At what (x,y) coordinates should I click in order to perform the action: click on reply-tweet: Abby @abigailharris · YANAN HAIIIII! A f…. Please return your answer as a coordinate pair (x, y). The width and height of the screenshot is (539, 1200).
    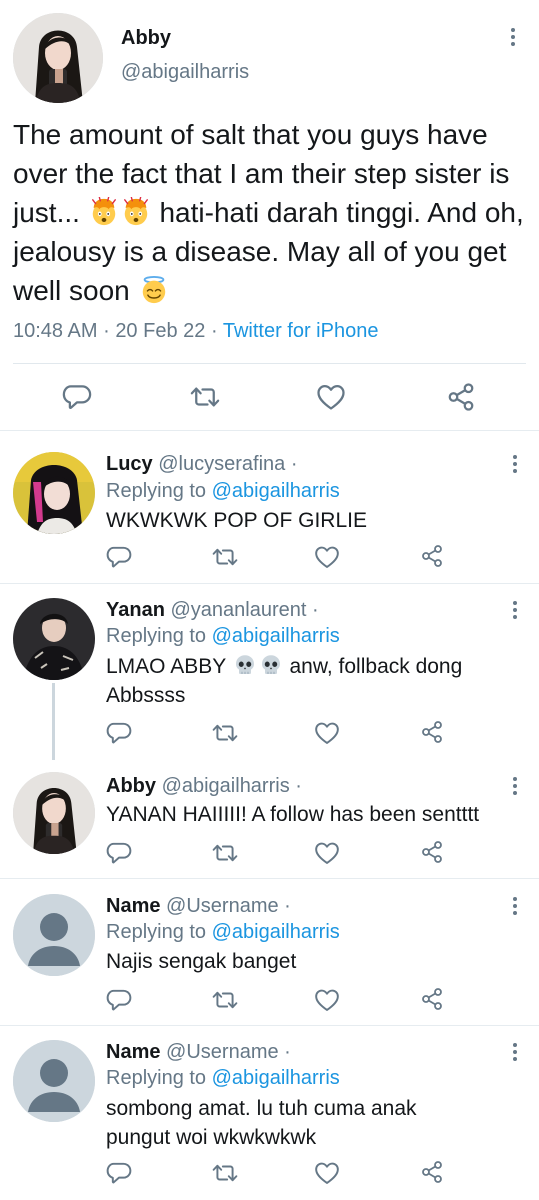
    Looking at the image, I should click on (269, 819).